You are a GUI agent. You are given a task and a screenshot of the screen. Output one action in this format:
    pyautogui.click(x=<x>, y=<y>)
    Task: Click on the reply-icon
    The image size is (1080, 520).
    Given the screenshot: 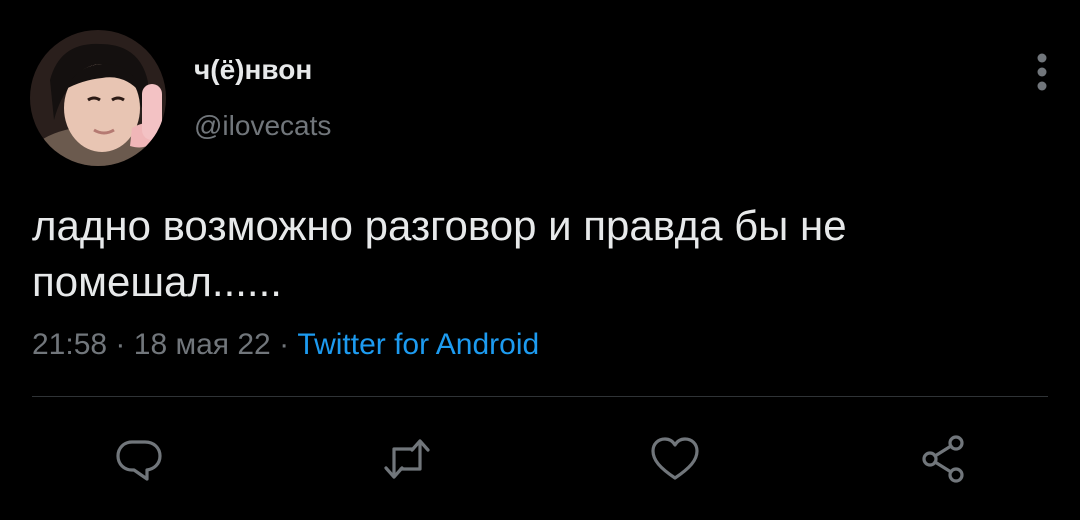 What is the action you would take?
    pyautogui.click(x=139, y=460)
    